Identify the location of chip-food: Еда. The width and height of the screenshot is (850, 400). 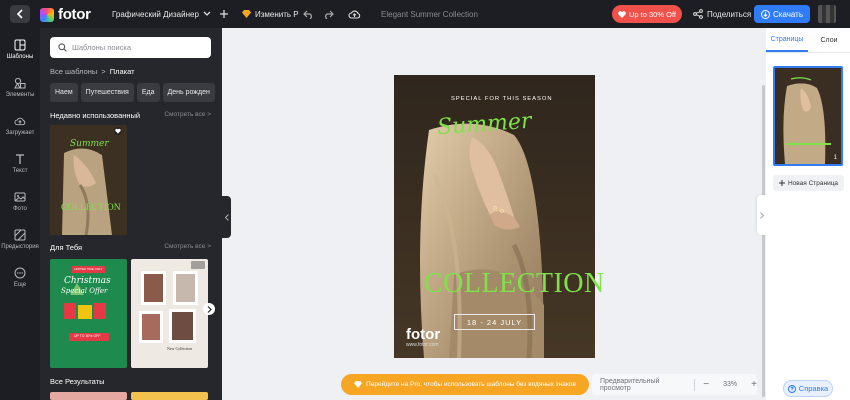
(148, 92).